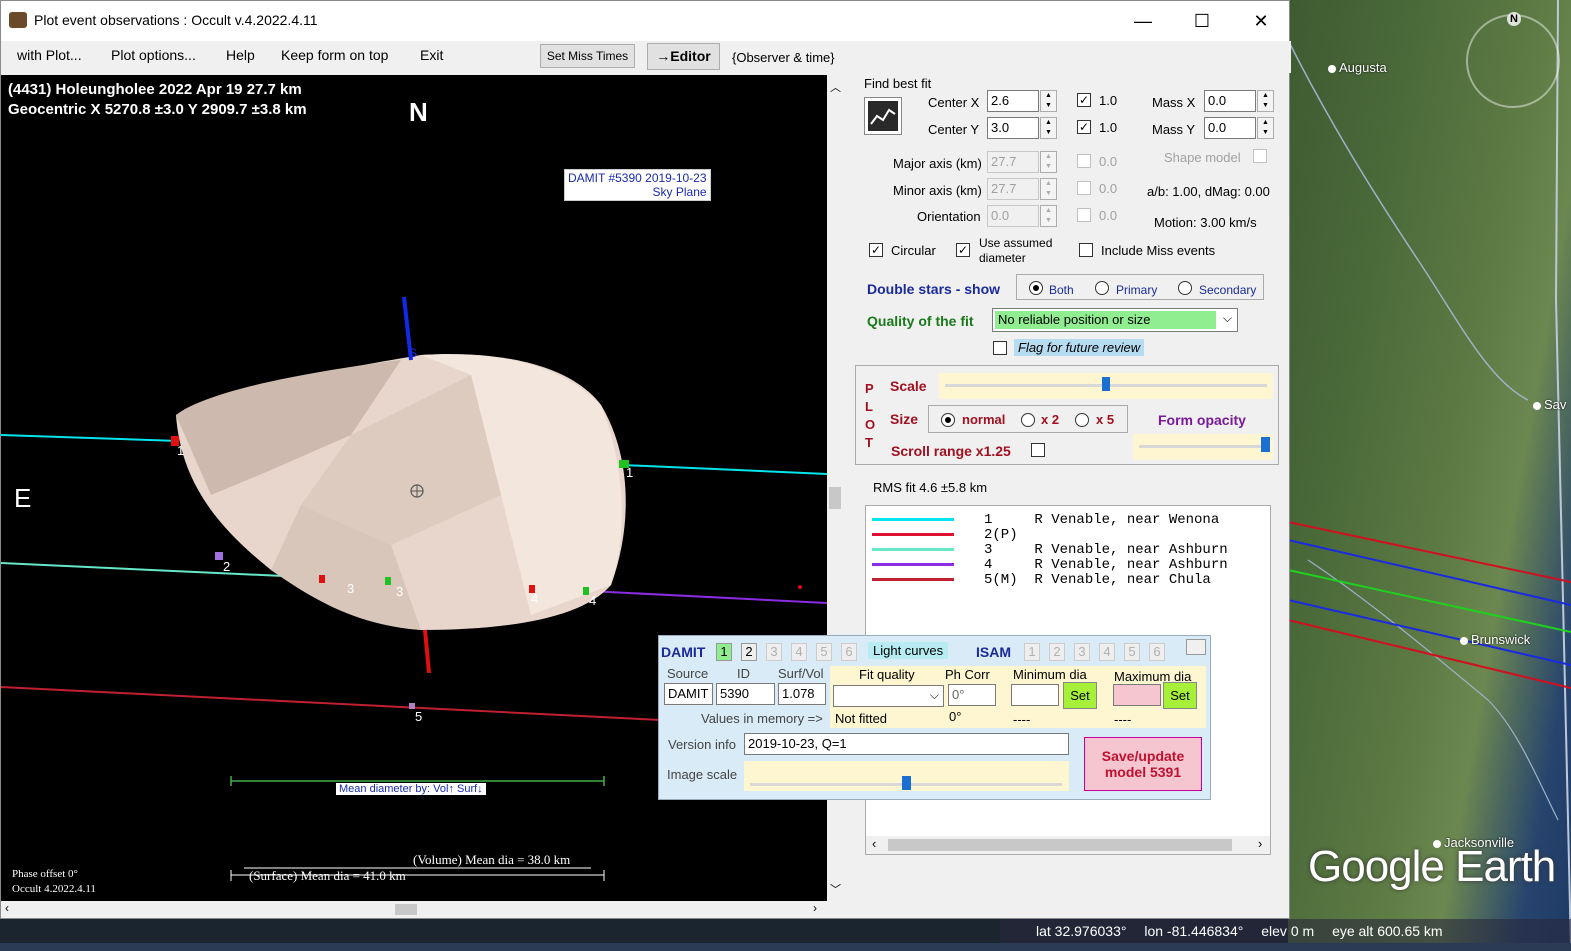  I want to click on isam-tab-5: 5, so click(1132, 652).